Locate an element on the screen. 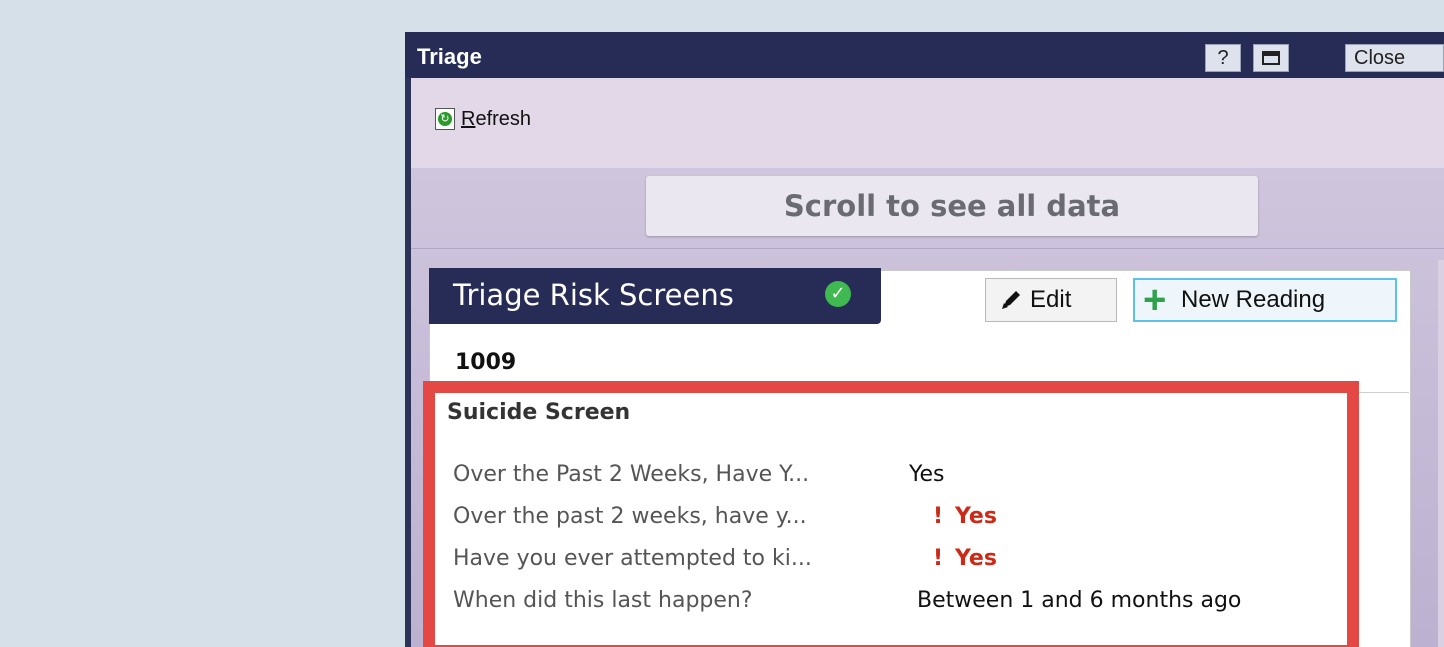 The height and width of the screenshot is (647, 1444). divider is located at coordinates (927, 248).